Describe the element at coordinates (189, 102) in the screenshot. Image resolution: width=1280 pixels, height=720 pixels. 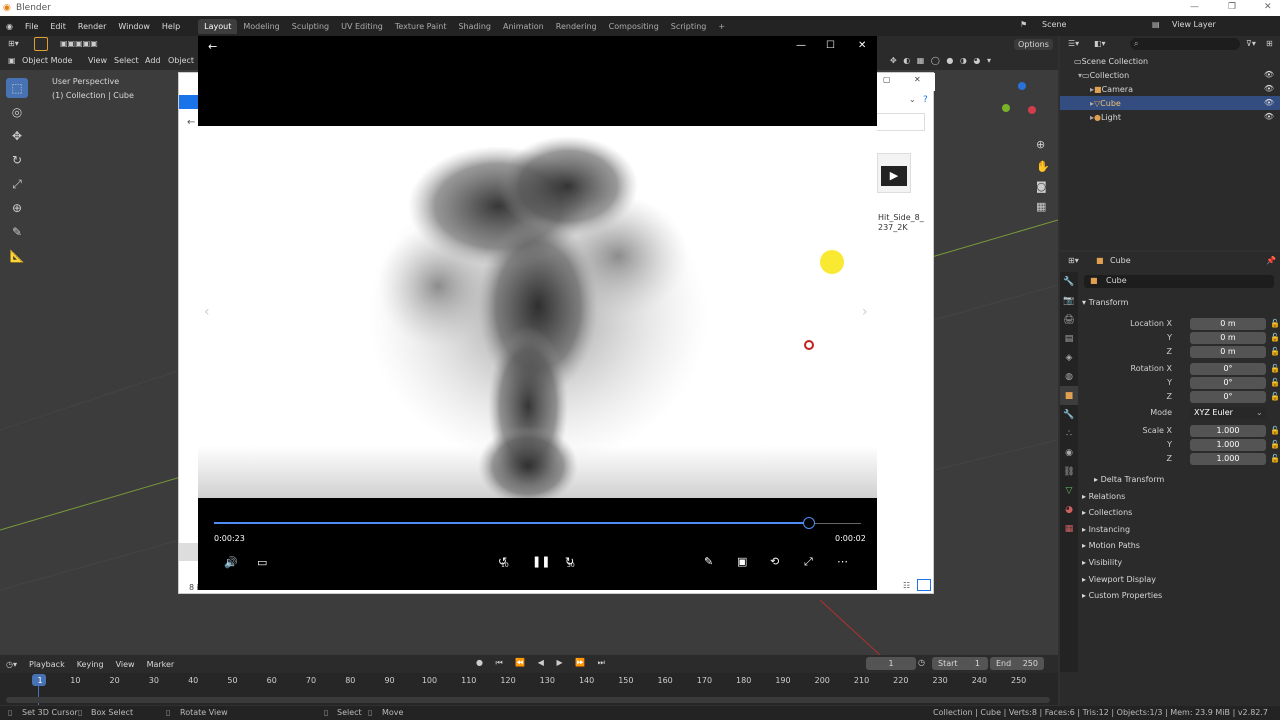
I see `explorer-ribbon-tab` at that location.